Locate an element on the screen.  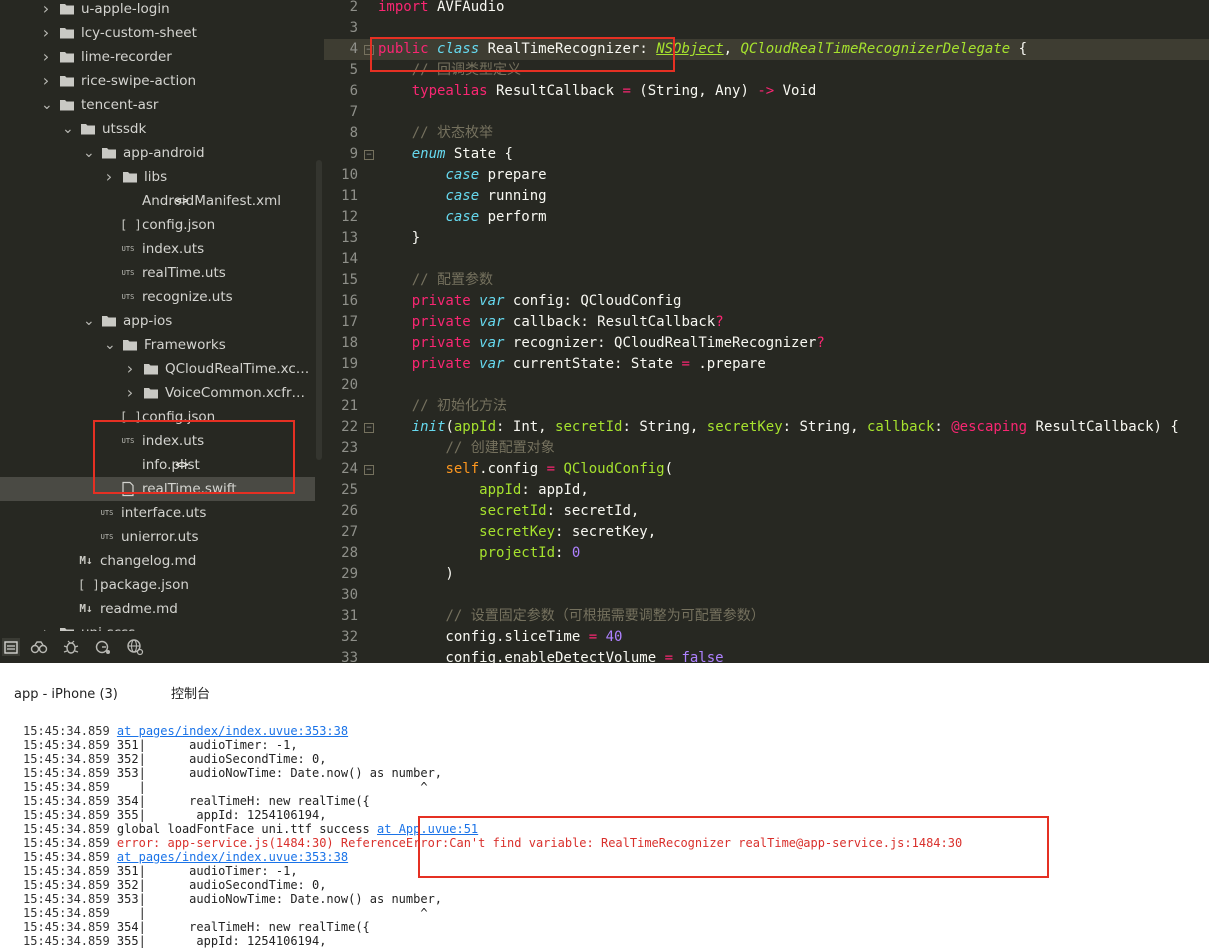
tree-item: [ ] package.json is located at coordinates (157, 585).